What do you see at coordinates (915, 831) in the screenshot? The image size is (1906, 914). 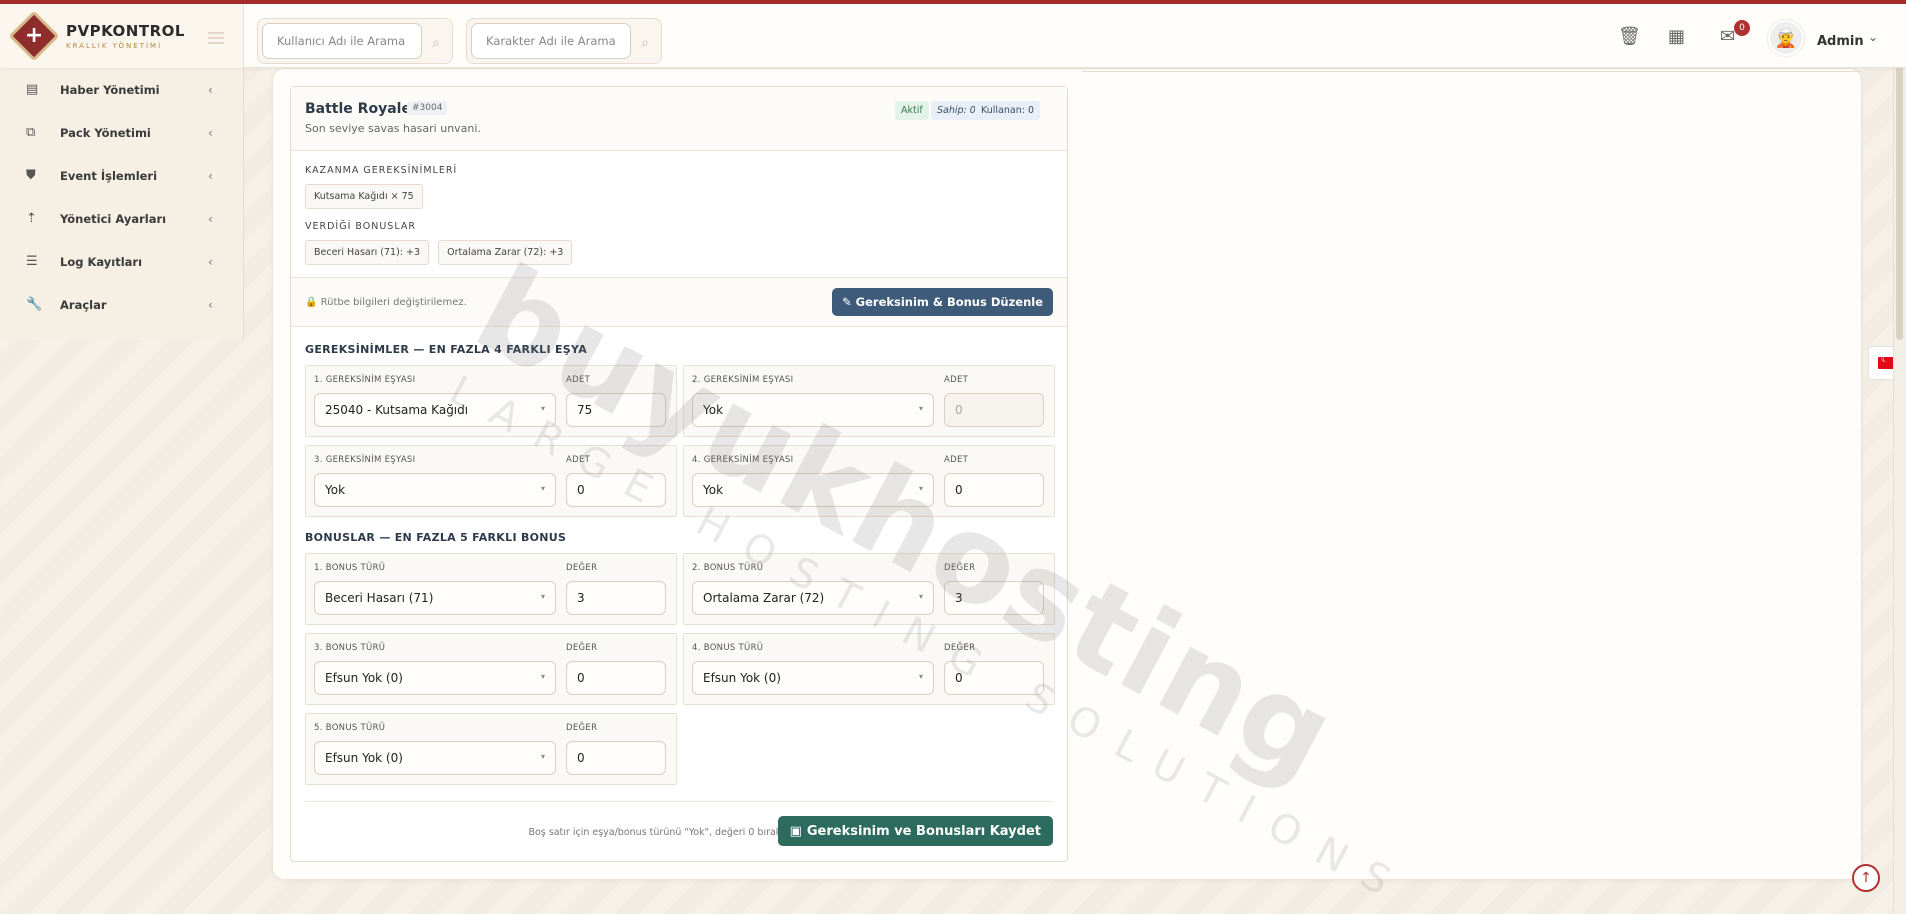 I see `save-button: ▣ Gereksinim ve Bonusları Kaydet` at bounding box center [915, 831].